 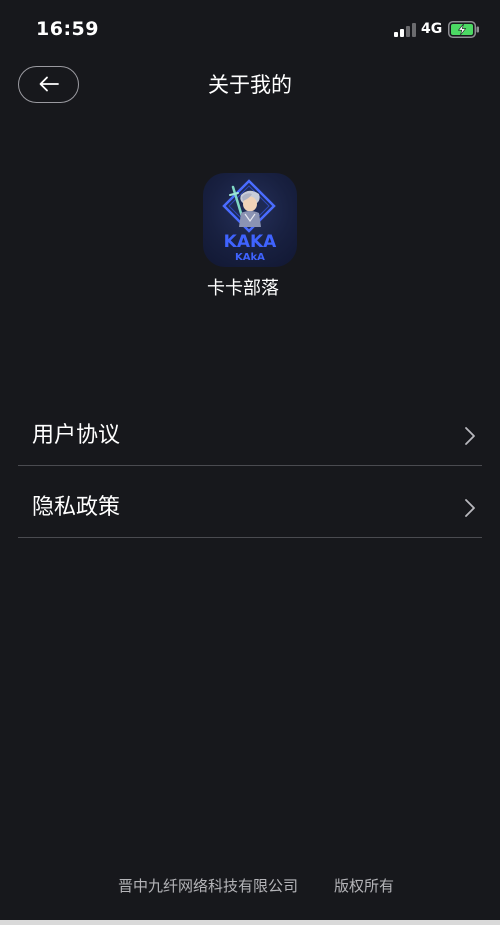 I want to click on menu-item-privacy-policy: 隐私政策, so click(x=250, y=508).